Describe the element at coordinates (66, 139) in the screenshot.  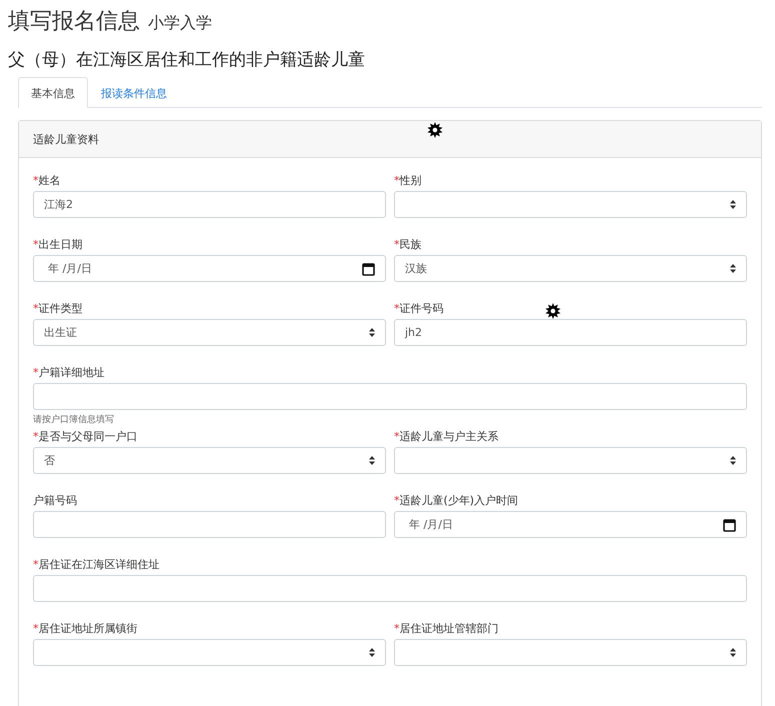
I see `card-title: 适龄儿童资料` at that location.